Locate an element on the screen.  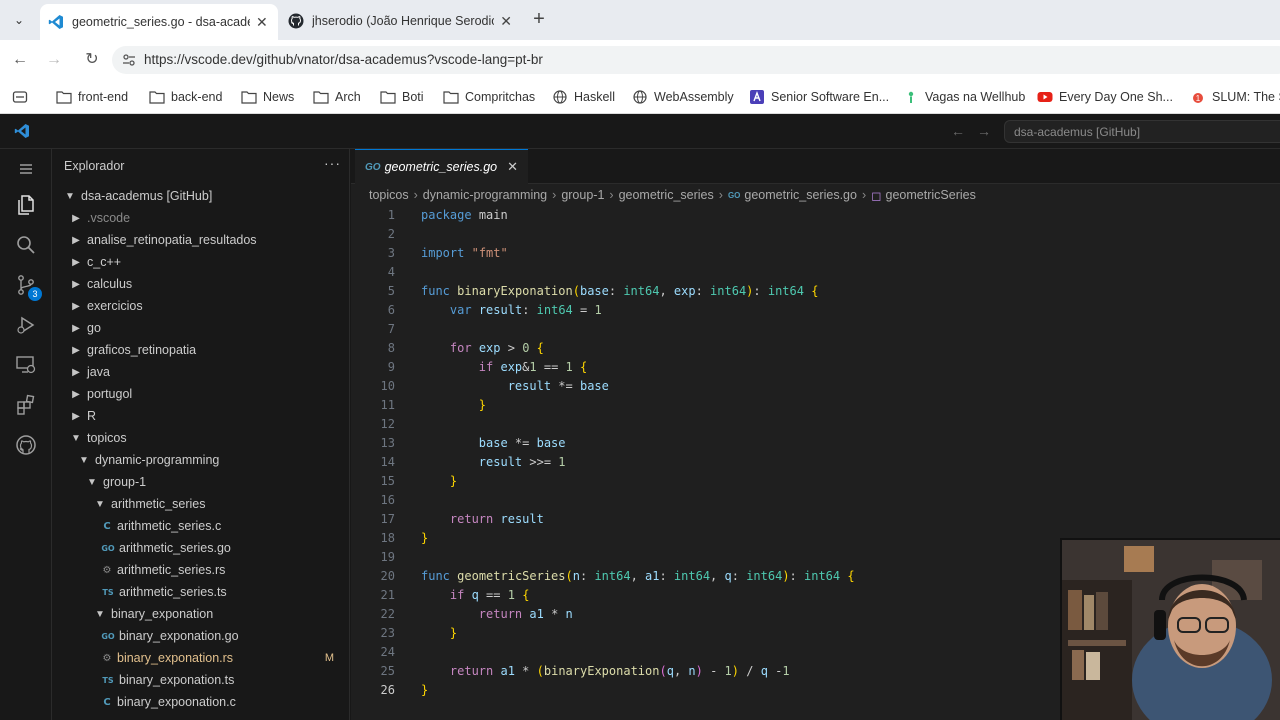
go-back-icon: ← is located at coordinates (958, 131).